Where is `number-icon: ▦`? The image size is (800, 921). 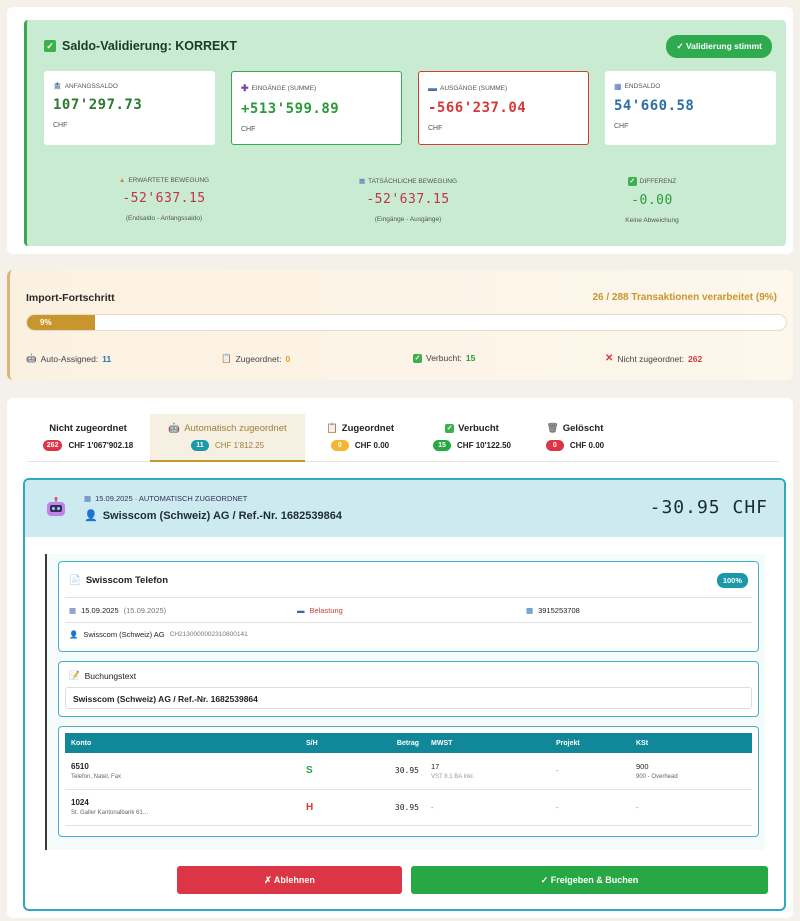 number-icon: ▦ is located at coordinates (530, 610).